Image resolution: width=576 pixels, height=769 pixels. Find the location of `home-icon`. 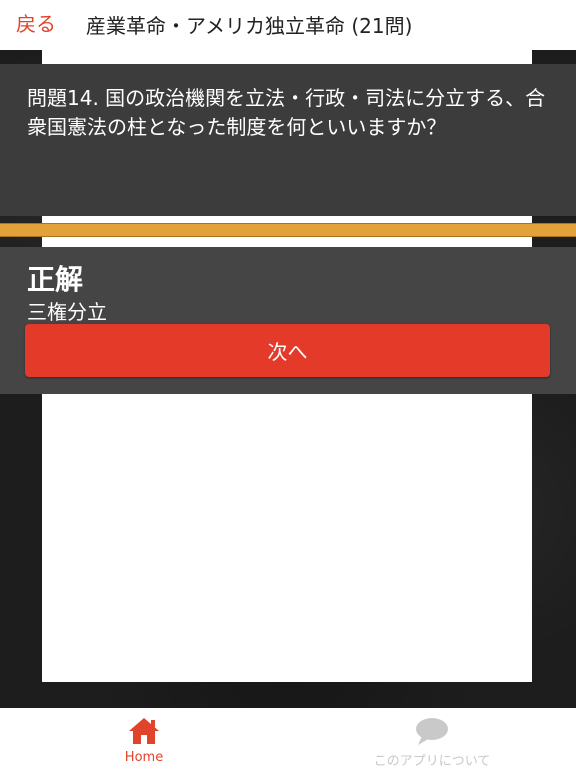

home-icon is located at coordinates (144, 731).